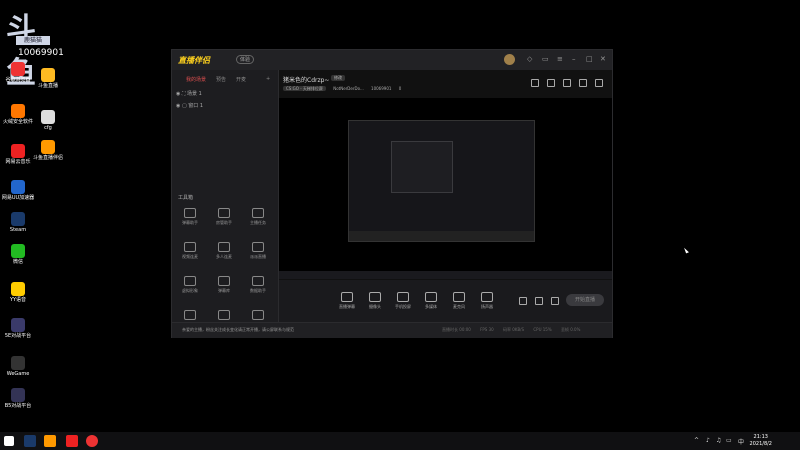 The height and width of the screenshot is (450, 800). Describe the element at coordinates (189, 93) in the screenshot. I see `scene-item-1: ◉ ⛶ 场景 1` at that location.